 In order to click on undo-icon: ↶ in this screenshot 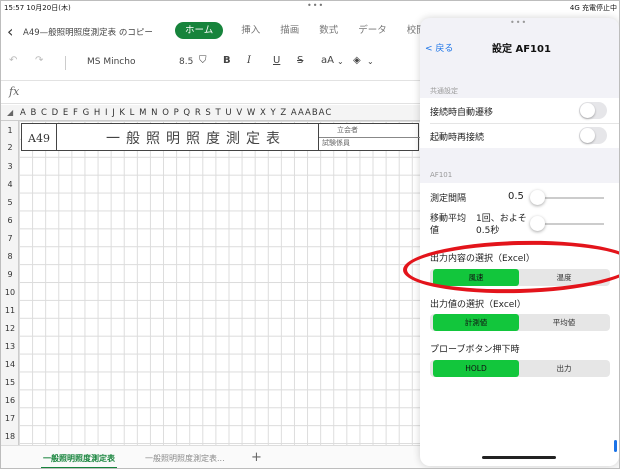, I will do `click(13, 60)`.